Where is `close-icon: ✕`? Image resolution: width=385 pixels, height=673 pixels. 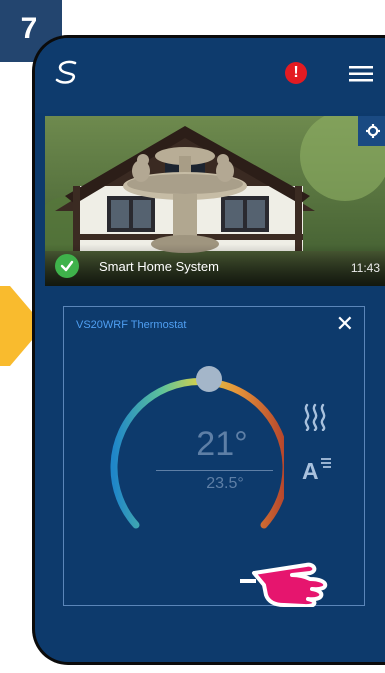
close-icon: ✕ is located at coordinates (345, 324).